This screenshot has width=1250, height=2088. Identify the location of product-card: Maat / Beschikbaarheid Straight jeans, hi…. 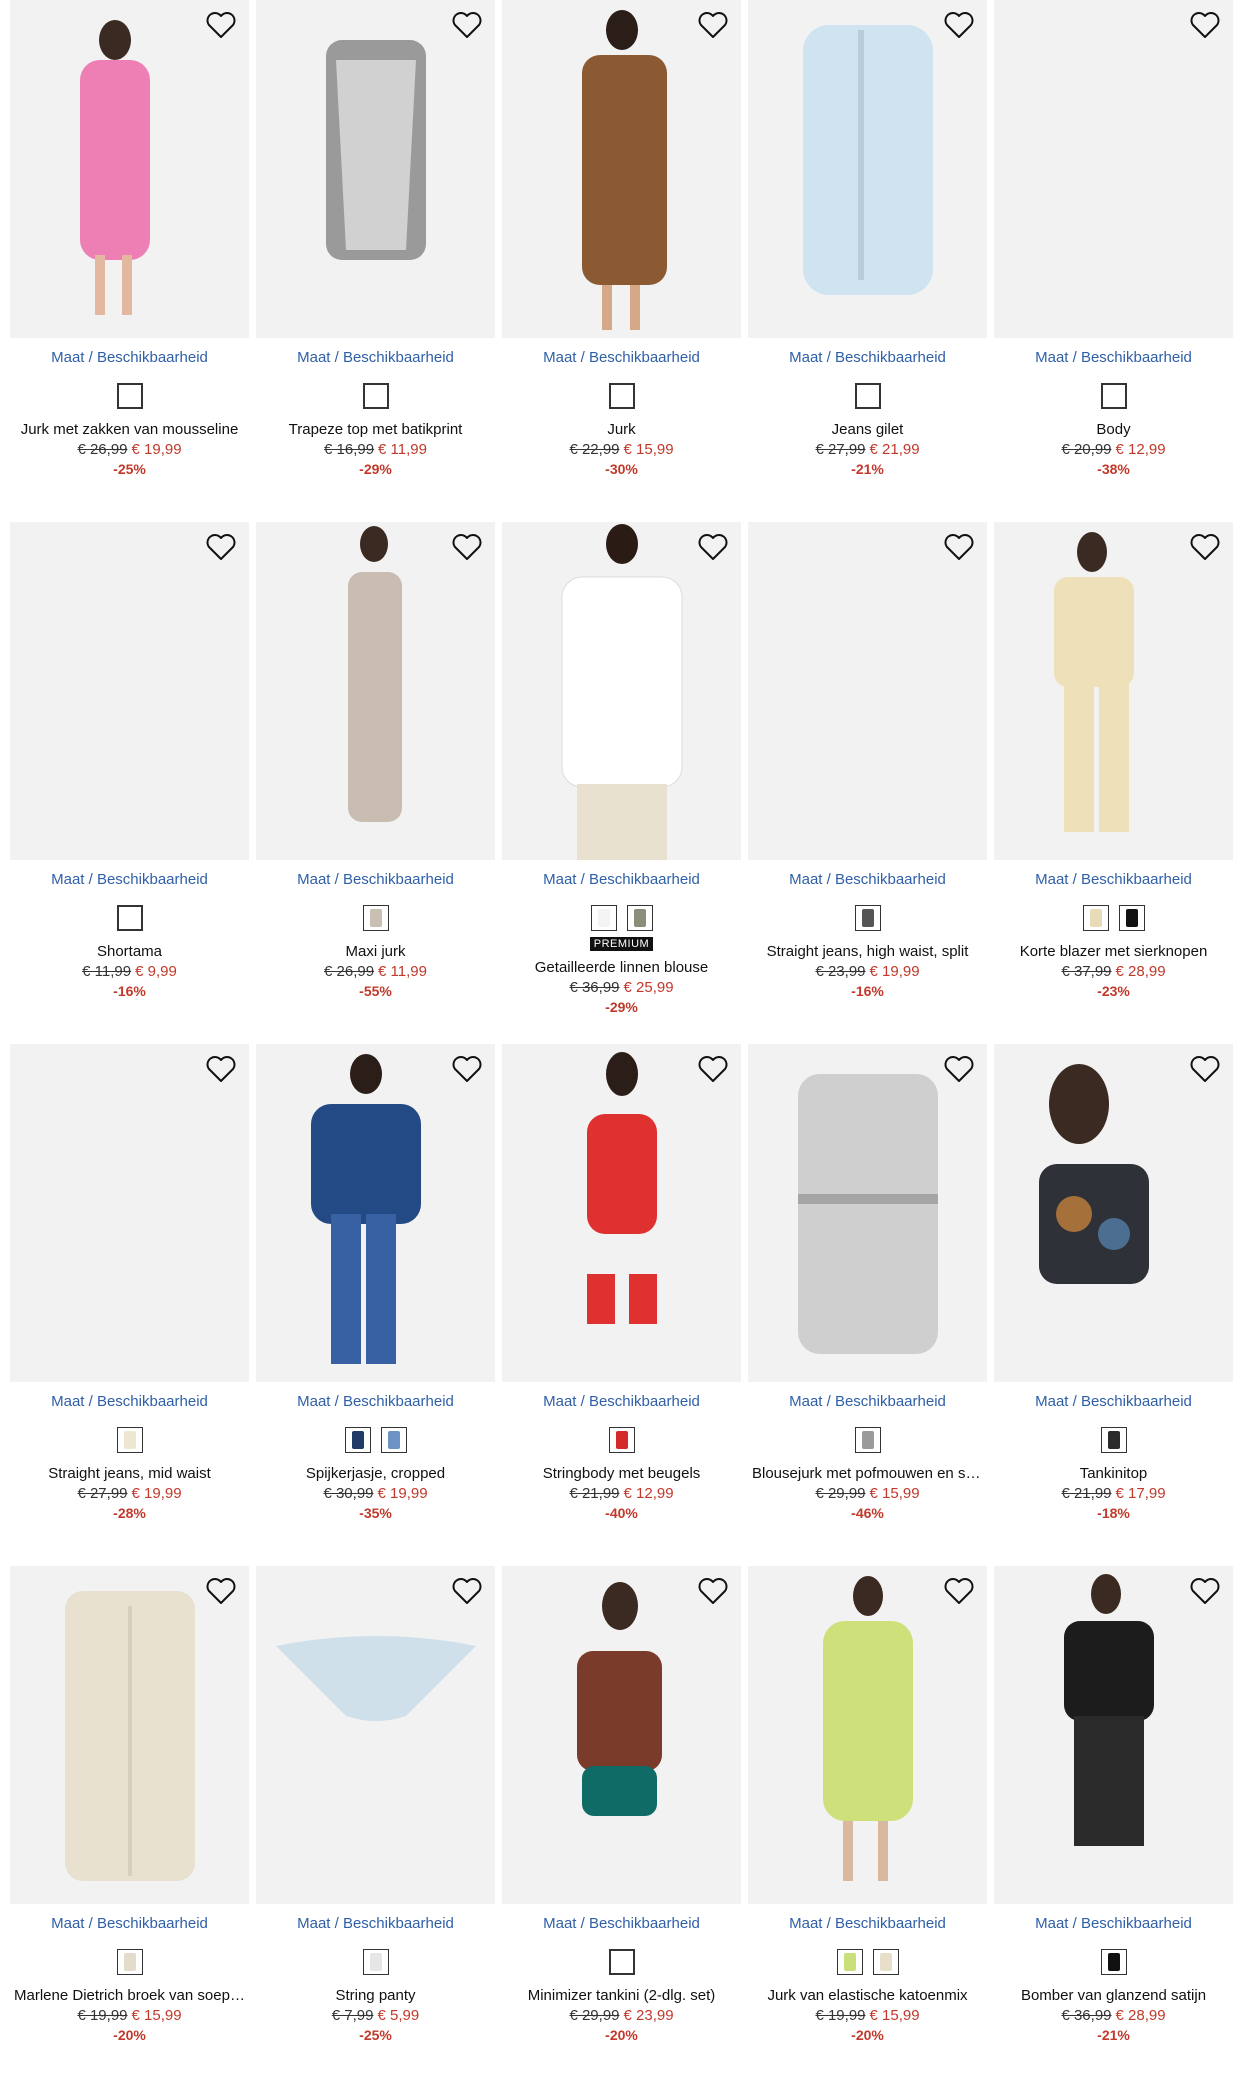
(867, 783).